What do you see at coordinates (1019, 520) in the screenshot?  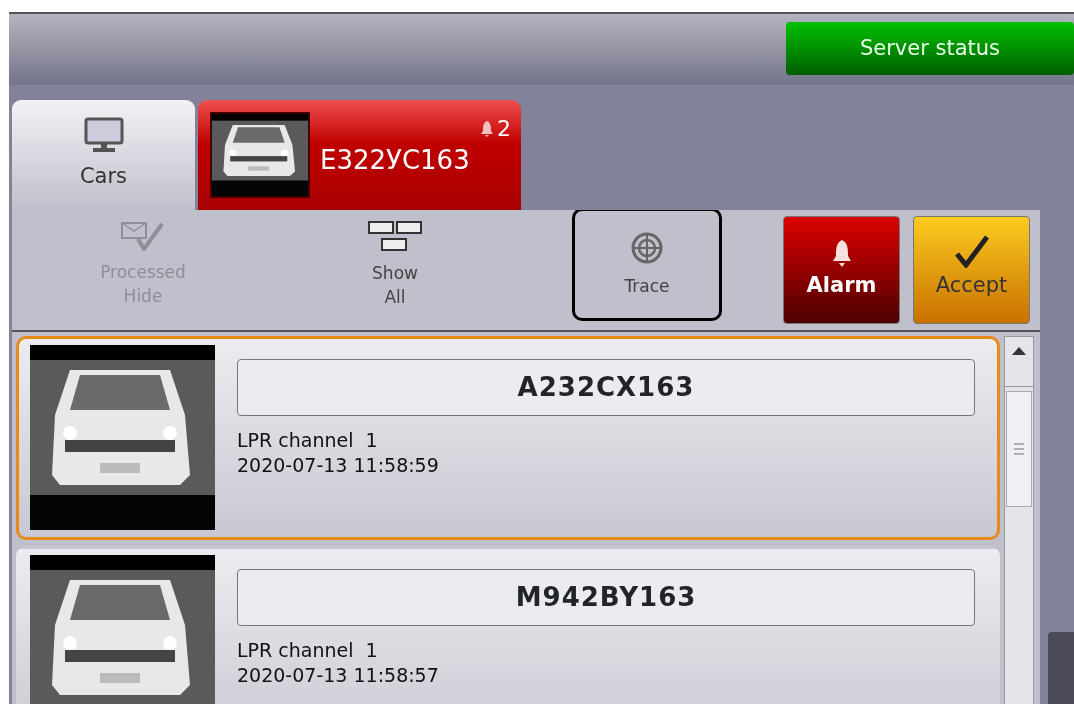 I see `scrollbar` at bounding box center [1019, 520].